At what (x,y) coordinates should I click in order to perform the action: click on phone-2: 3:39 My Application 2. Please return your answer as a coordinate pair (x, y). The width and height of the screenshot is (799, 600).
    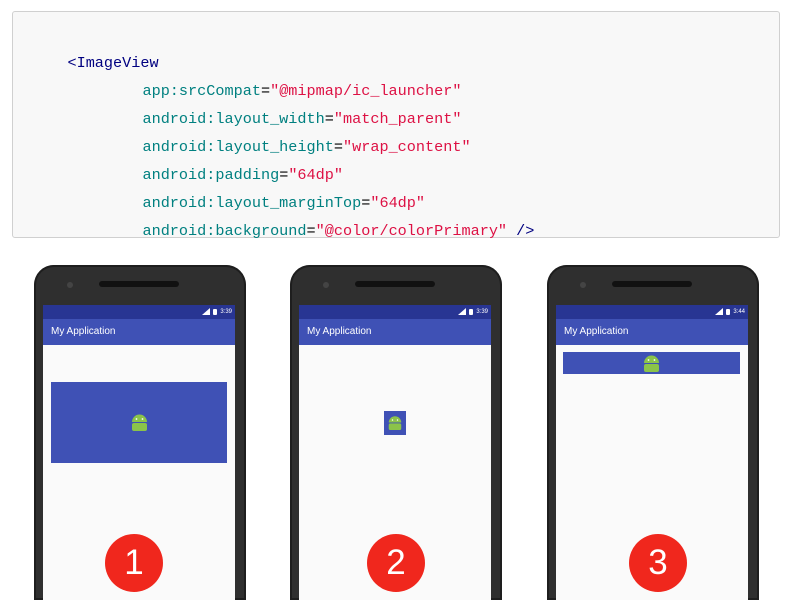
    Looking at the image, I should click on (396, 432).